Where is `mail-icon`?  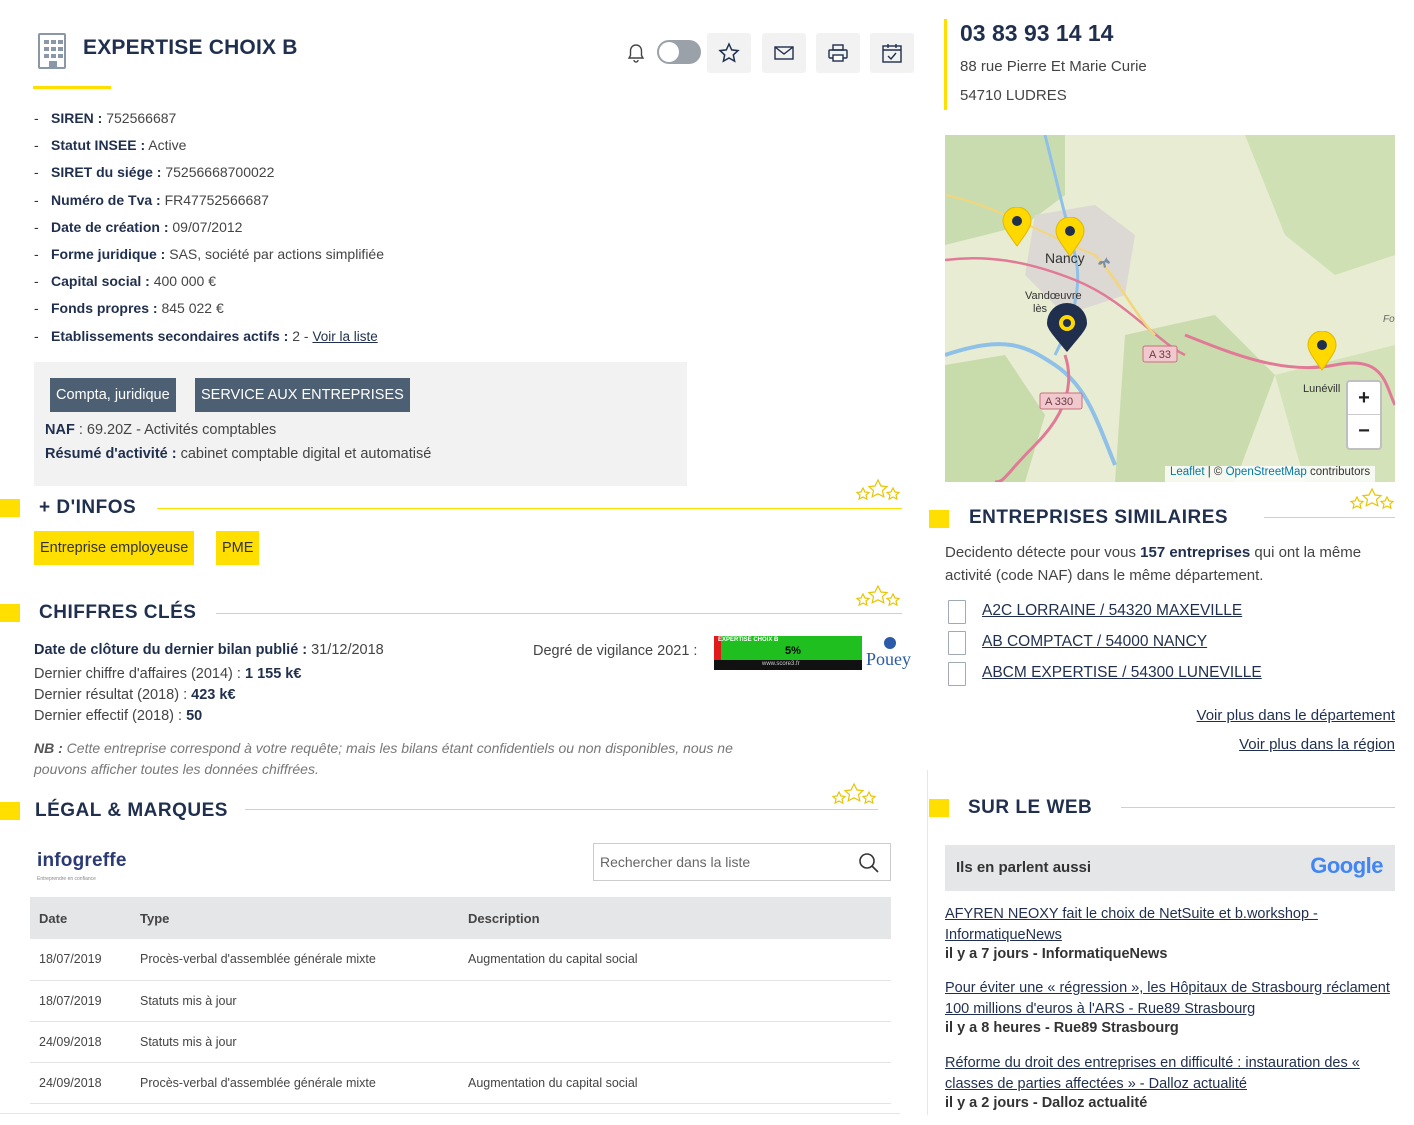
mail-icon is located at coordinates (784, 53).